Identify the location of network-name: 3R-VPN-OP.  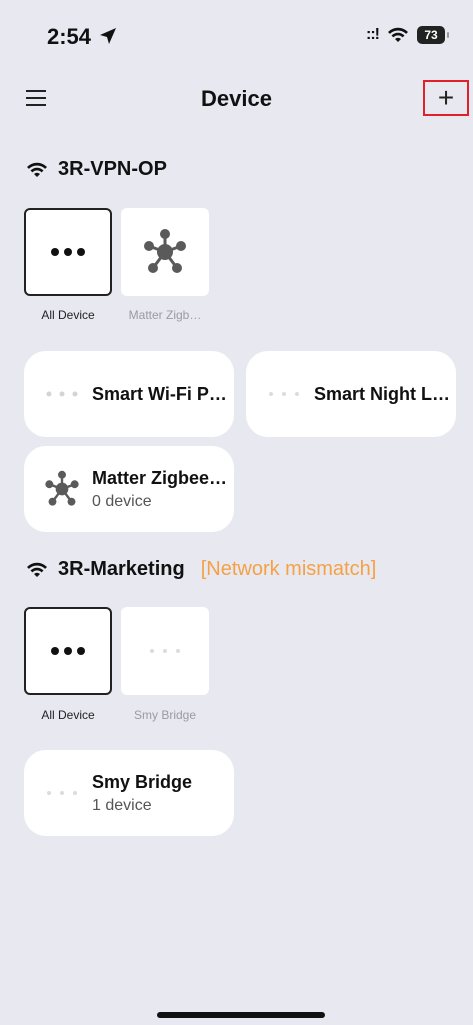
(112, 169).